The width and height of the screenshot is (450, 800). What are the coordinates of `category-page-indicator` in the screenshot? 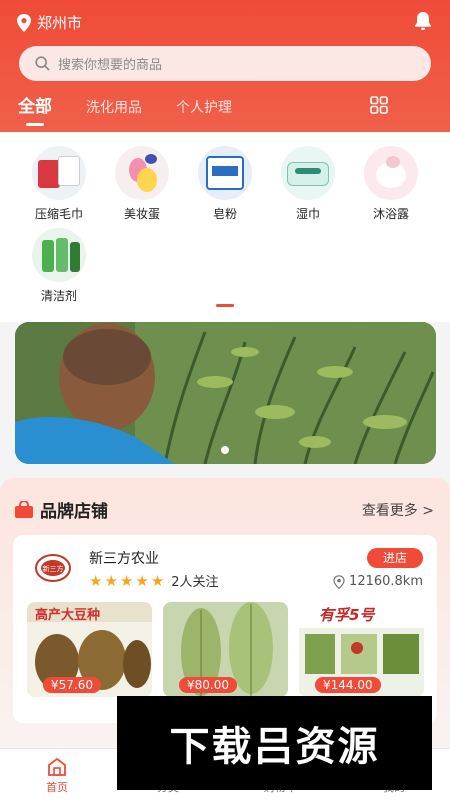 It's located at (225, 305).